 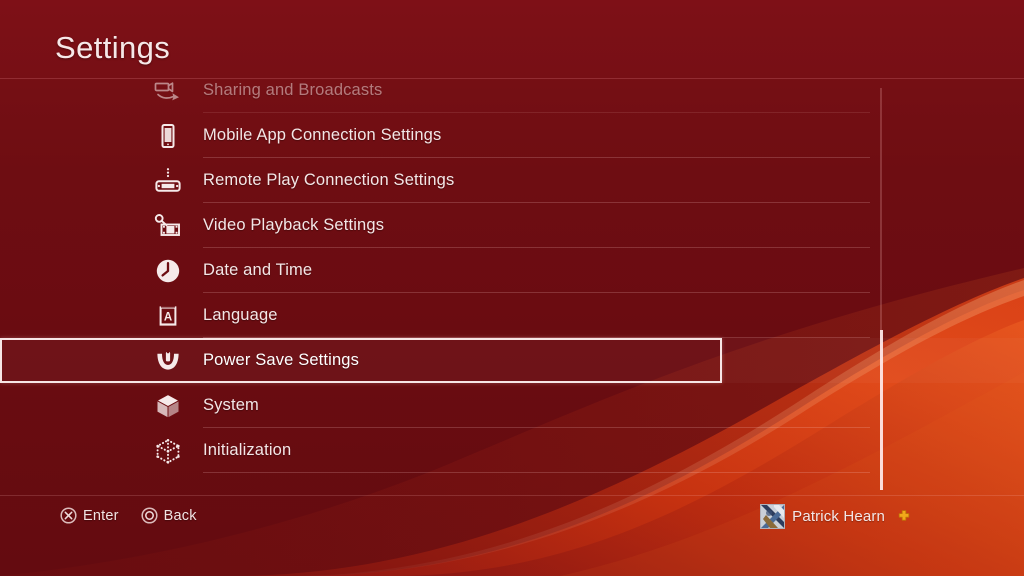 What do you see at coordinates (168, 136) in the screenshot?
I see `mobile-phone-icon` at bounding box center [168, 136].